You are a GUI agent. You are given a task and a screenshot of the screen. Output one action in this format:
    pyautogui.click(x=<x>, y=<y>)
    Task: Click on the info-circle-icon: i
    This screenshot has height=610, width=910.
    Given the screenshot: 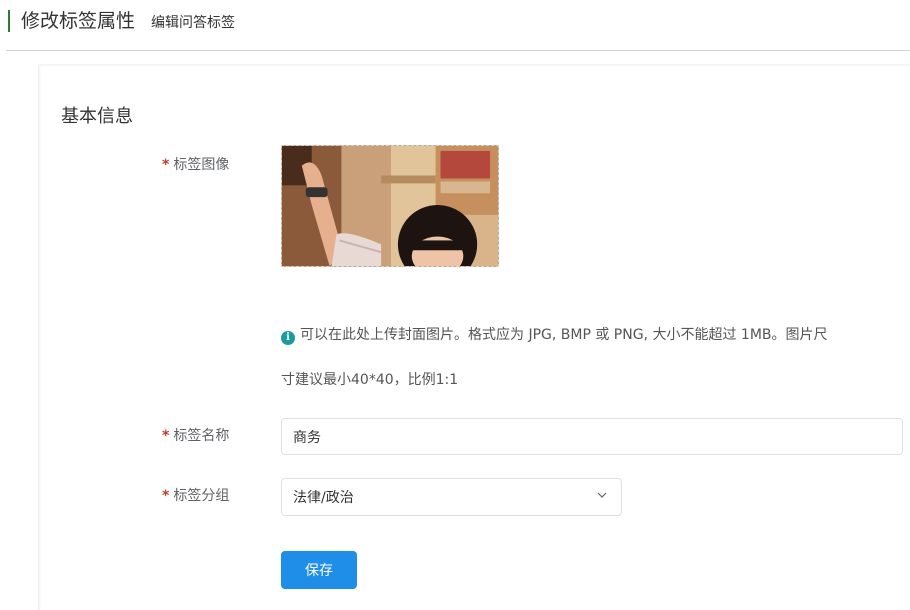 What is the action you would take?
    pyautogui.click(x=288, y=338)
    